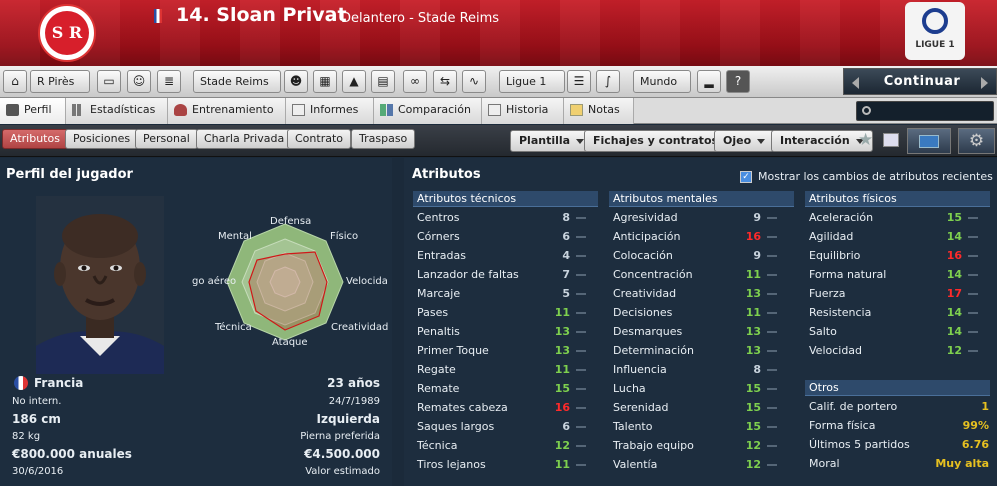 This screenshot has height=486, width=997. What do you see at coordinates (976, 141) in the screenshot?
I see `settings-gear-icon: ⚙` at bounding box center [976, 141].